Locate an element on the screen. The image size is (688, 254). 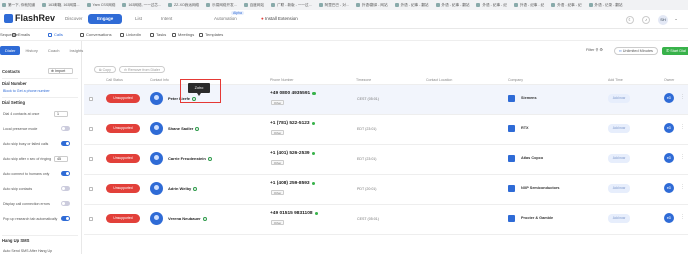
col-contact-location: Contact Location is located at coordinates (439, 80).